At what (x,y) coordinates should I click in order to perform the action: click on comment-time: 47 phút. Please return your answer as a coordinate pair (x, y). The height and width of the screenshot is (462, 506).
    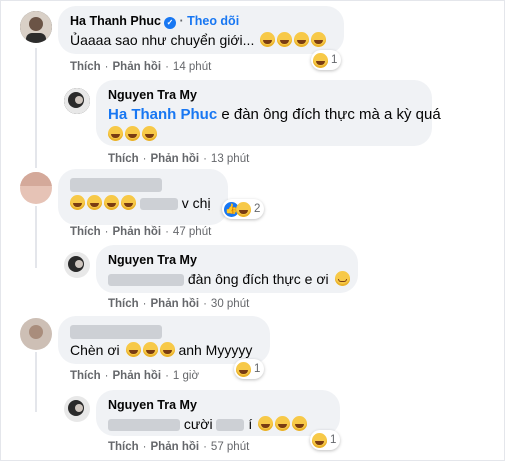
    Looking at the image, I should click on (192, 232).